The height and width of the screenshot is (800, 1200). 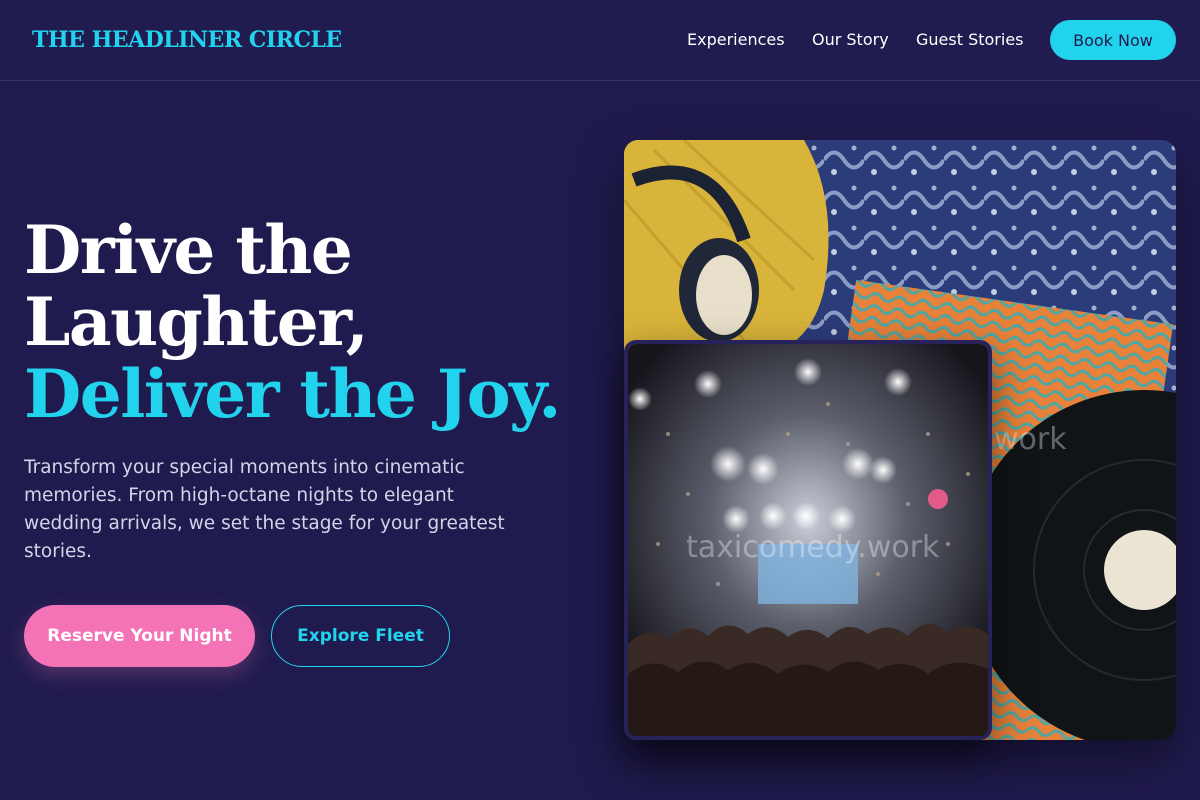 What do you see at coordinates (292, 394) in the screenshot?
I see `headline-accent: Deliver the Joy.` at bounding box center [292, 394].